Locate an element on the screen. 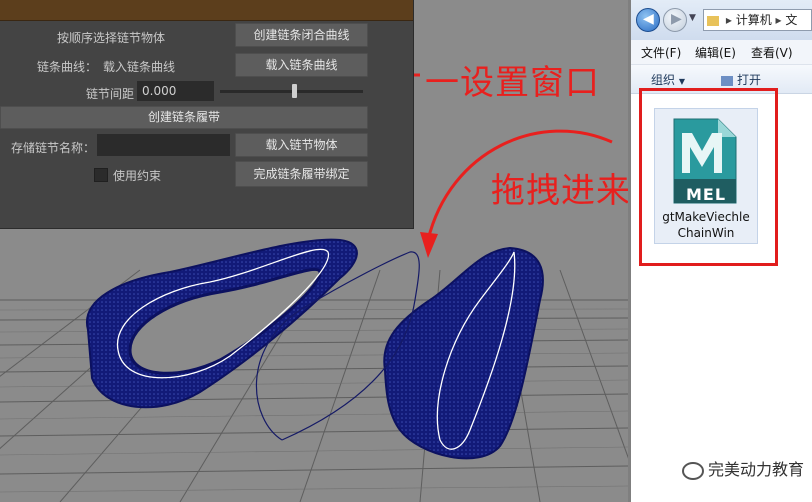 The image size is (812, 502). load-chain-curve-button: 载入链条曲线 is located at coordinates (301, 65).